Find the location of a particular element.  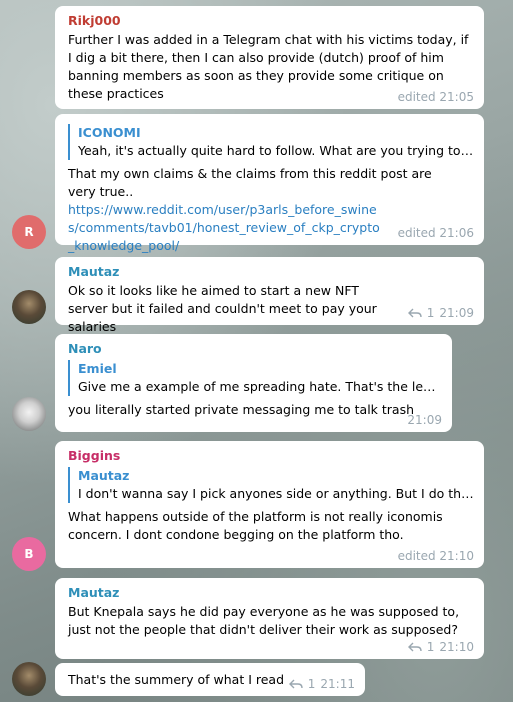

sender-name: Naro is located at coordinates (255, 349).